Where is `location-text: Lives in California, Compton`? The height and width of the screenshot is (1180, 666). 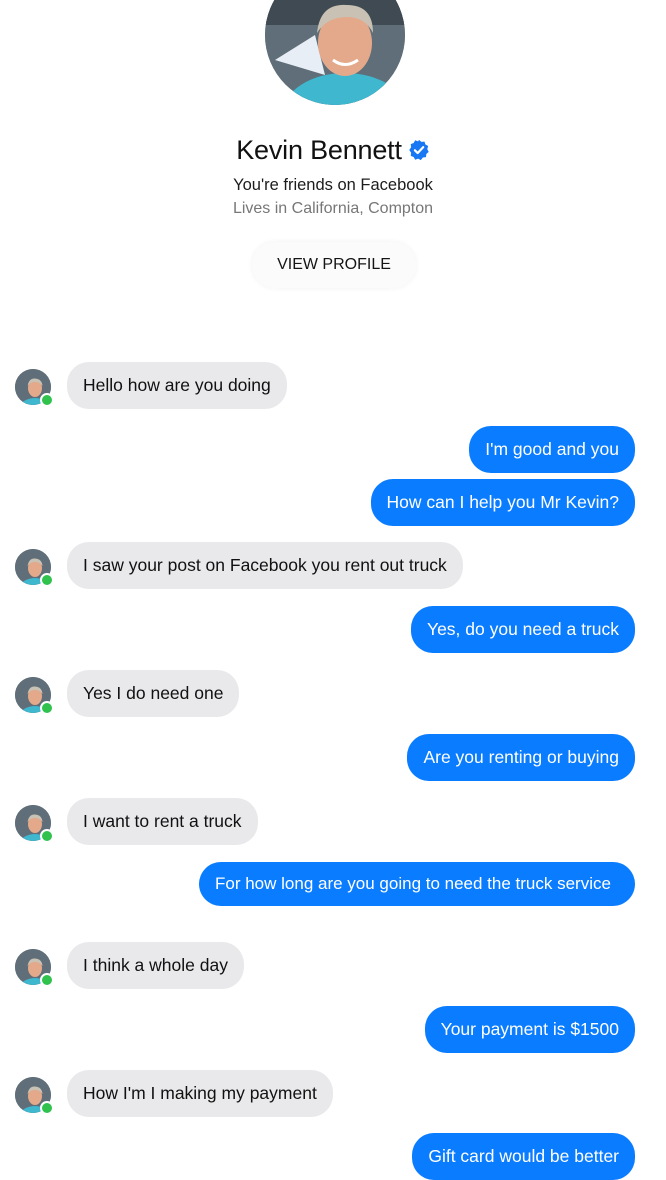
location-text: Lives in California, Compton is located at coordinates (333, 208).